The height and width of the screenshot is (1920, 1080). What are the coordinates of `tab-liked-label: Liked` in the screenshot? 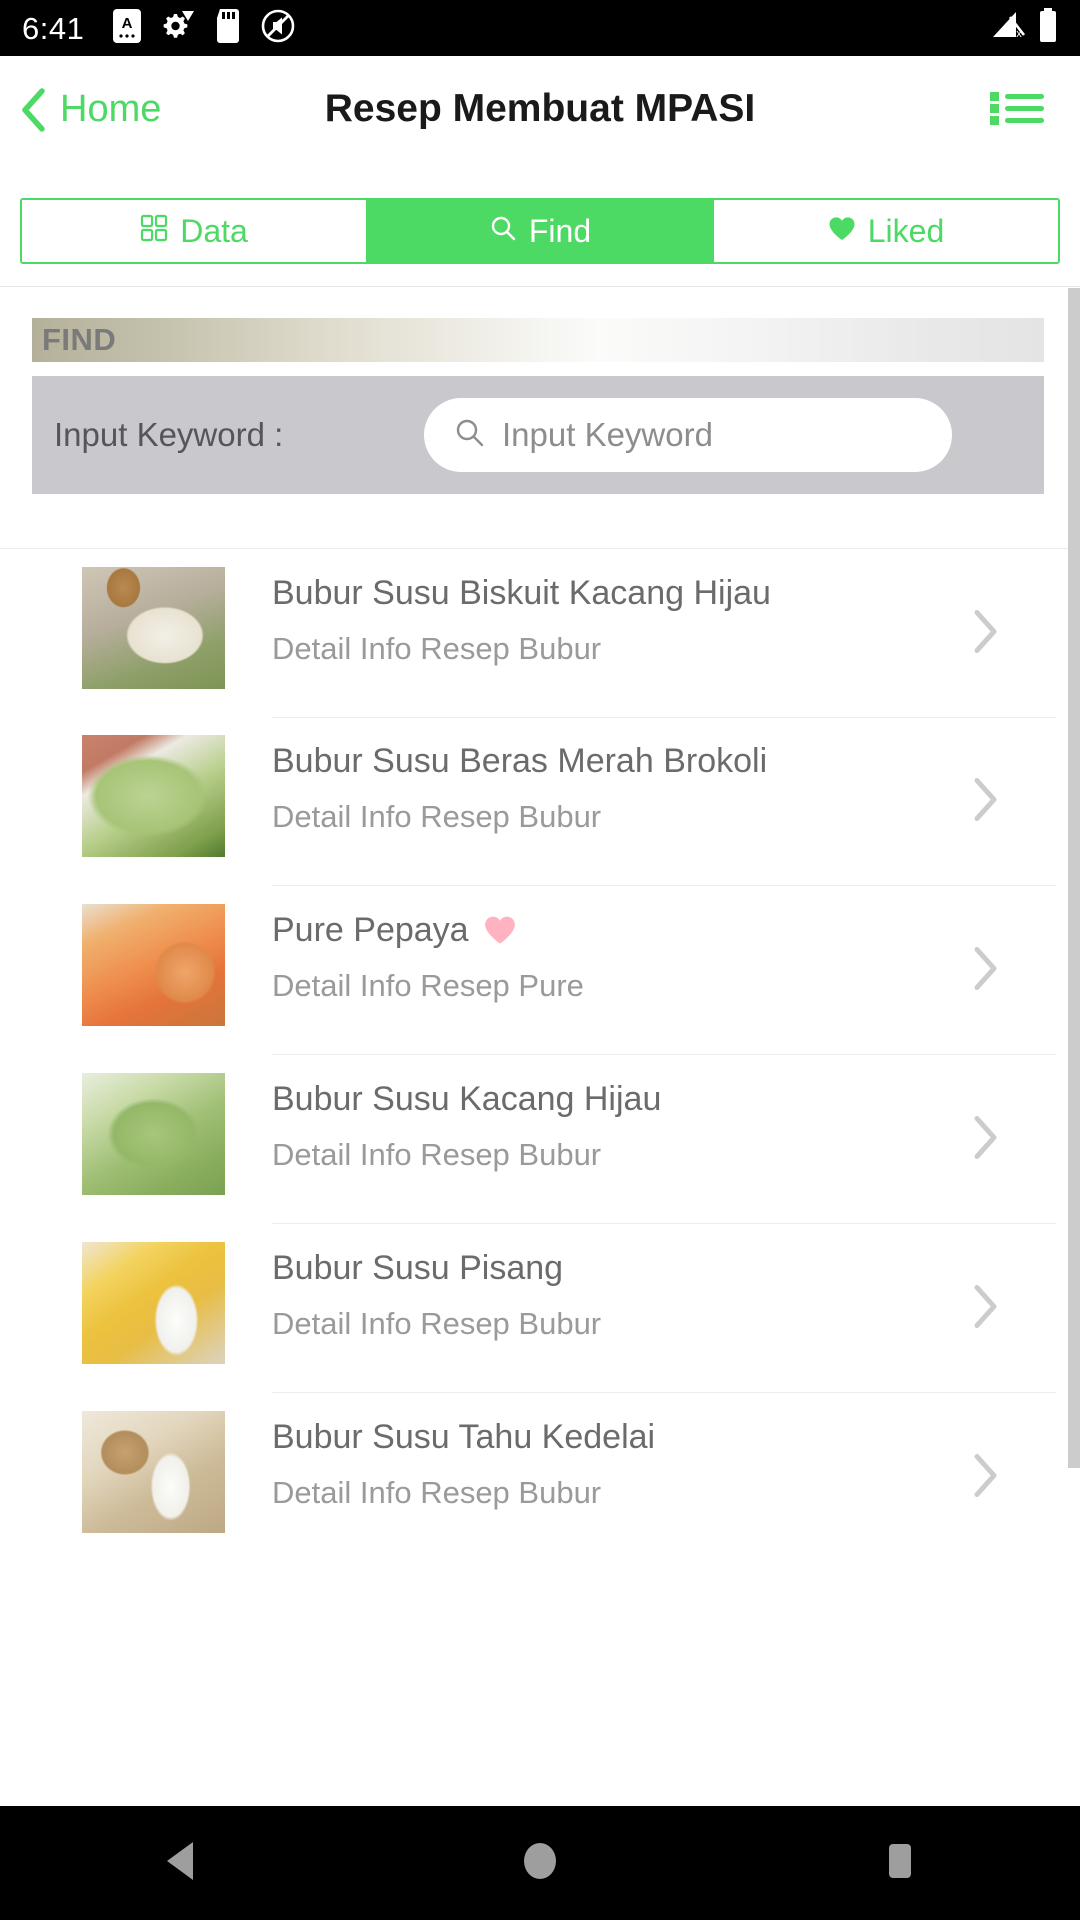 It's located at (906, 231).